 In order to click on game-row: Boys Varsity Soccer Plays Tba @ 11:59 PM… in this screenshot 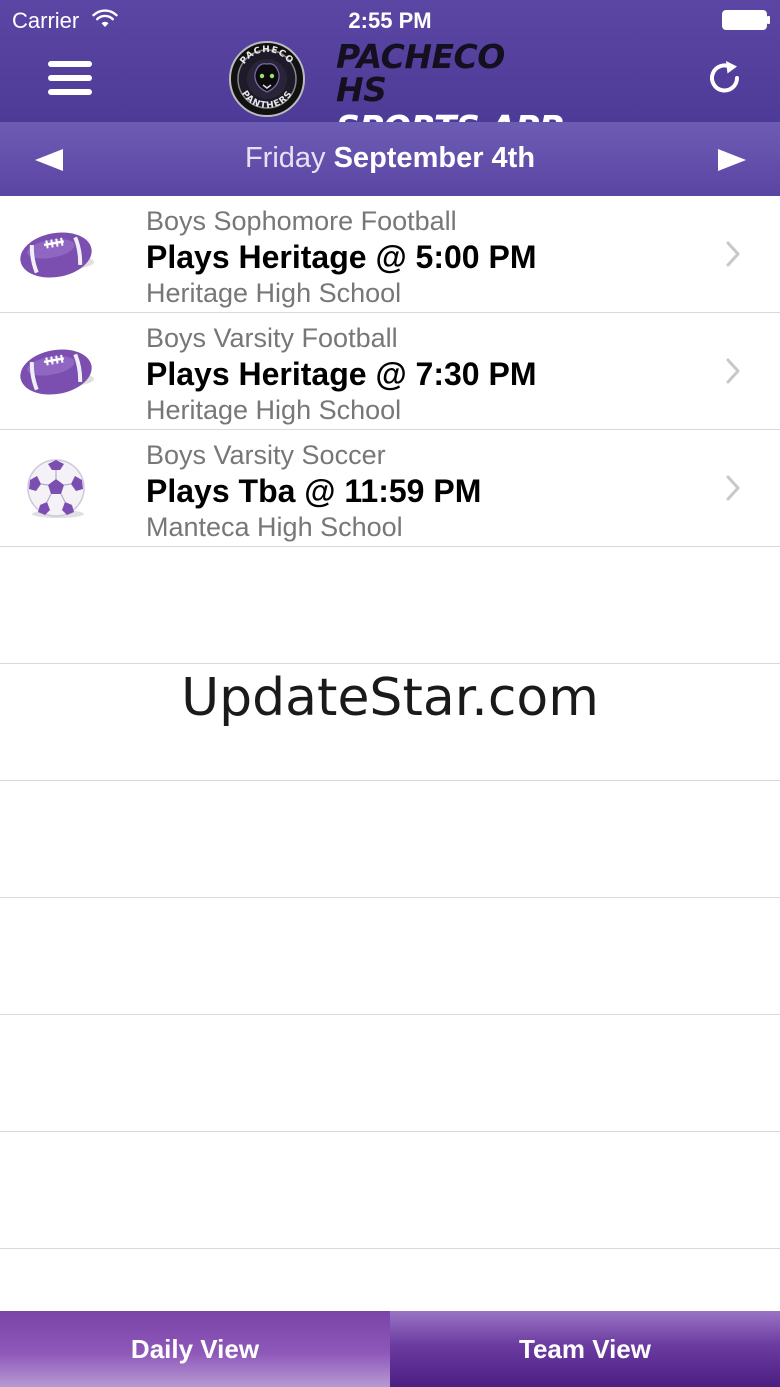, I will do `click(390, 488)`.